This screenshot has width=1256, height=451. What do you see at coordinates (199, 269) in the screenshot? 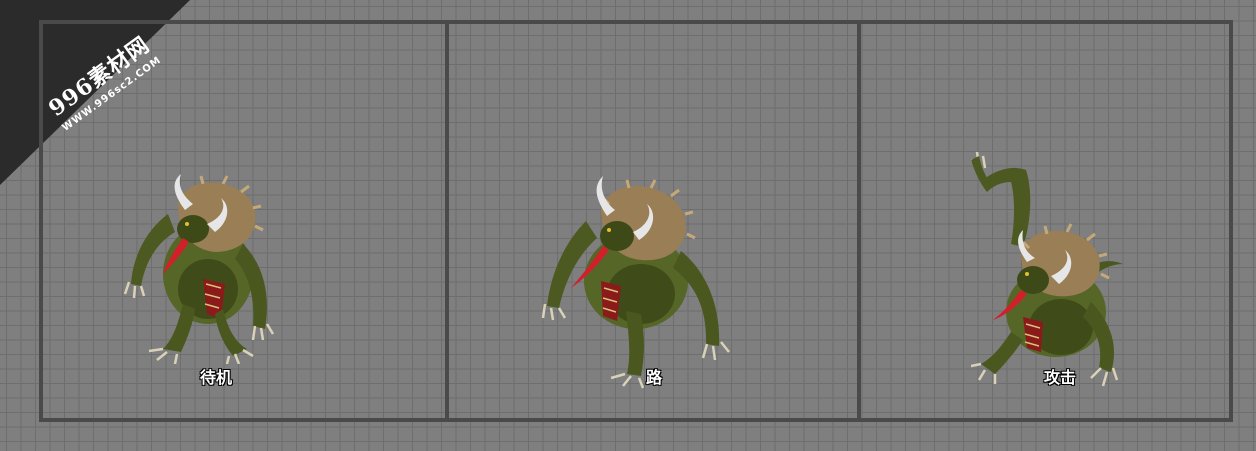
I see `ox-demon-idle-sprite` at bounding box center [199, 269].